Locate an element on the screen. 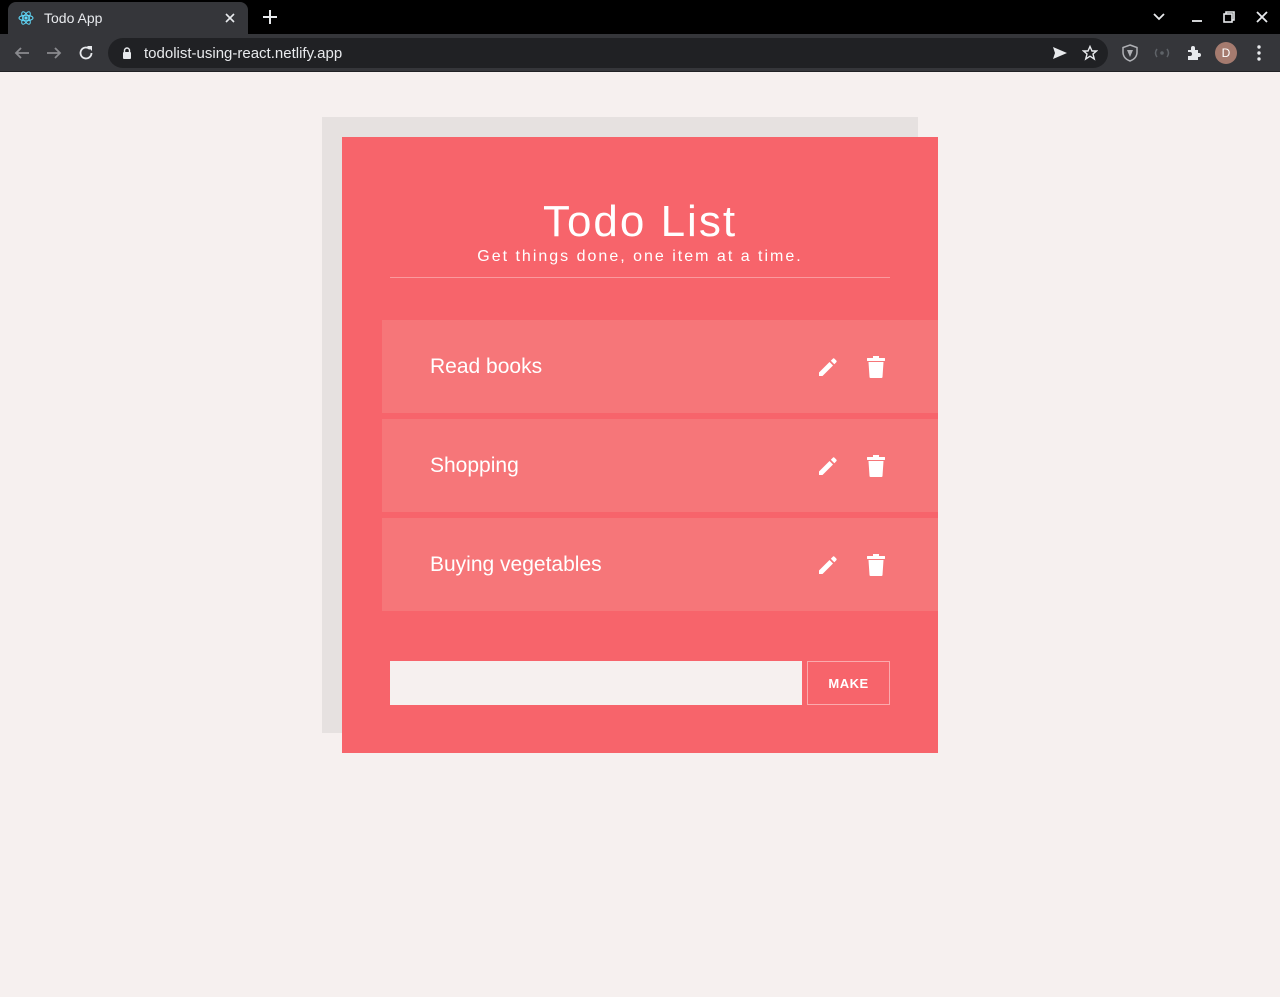 This screenshot has width=1280, height=997. extensions-puzzle-icon is located at coordinates (1194, 53).